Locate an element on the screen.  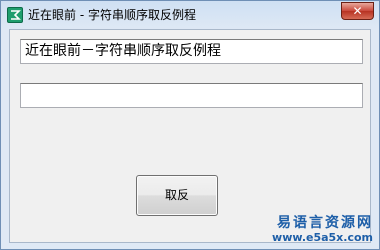
reverse-button: 取反 is located at coordinates (177, 195).